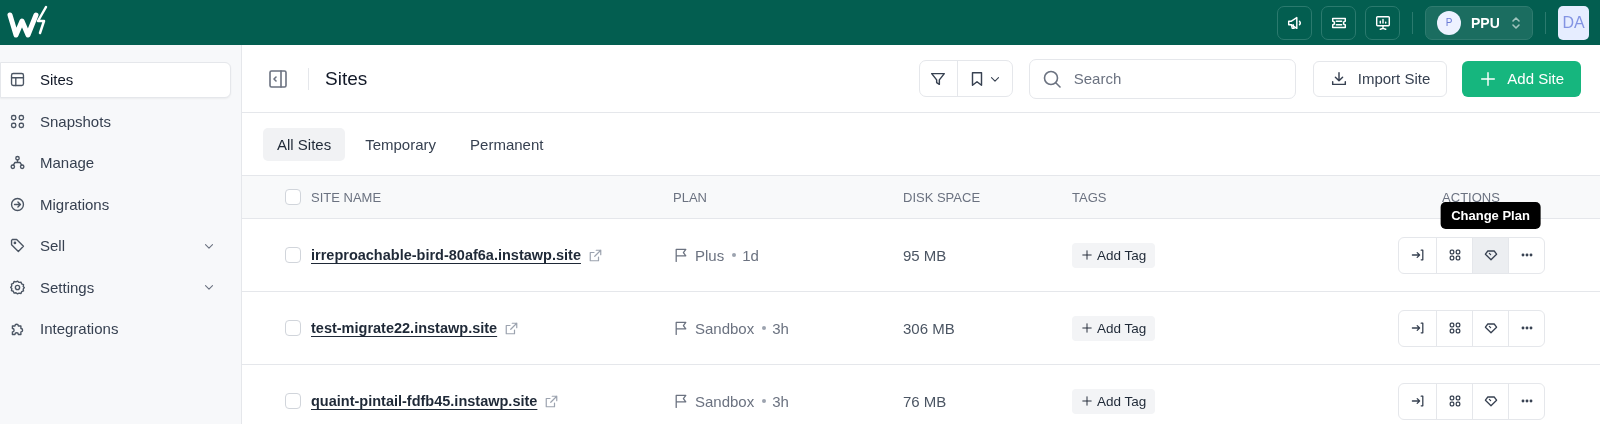 The image size is (1600, 424). I want to click on hierarchy-icon, so click(17, 163).